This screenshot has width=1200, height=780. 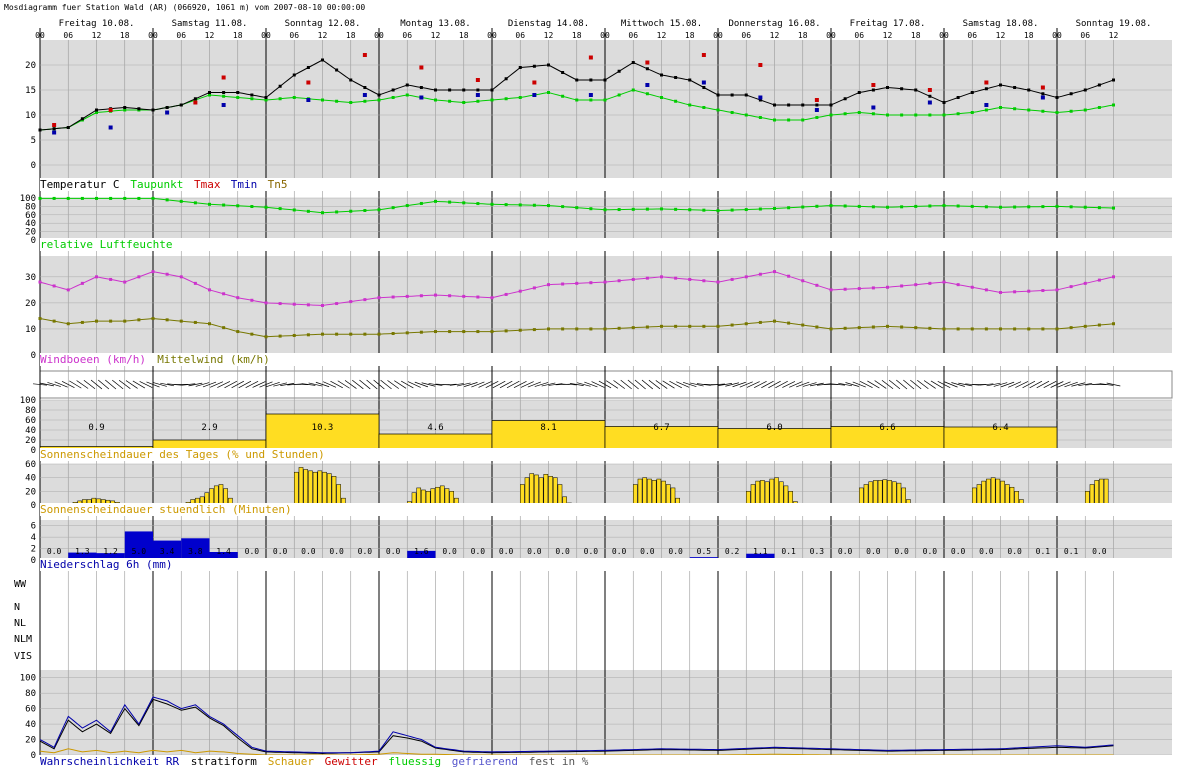 What do you see at coordinates (30, 465) in the screenshot?
I see `y-tick-sunhour: 60` at bounding box center [30, 465].